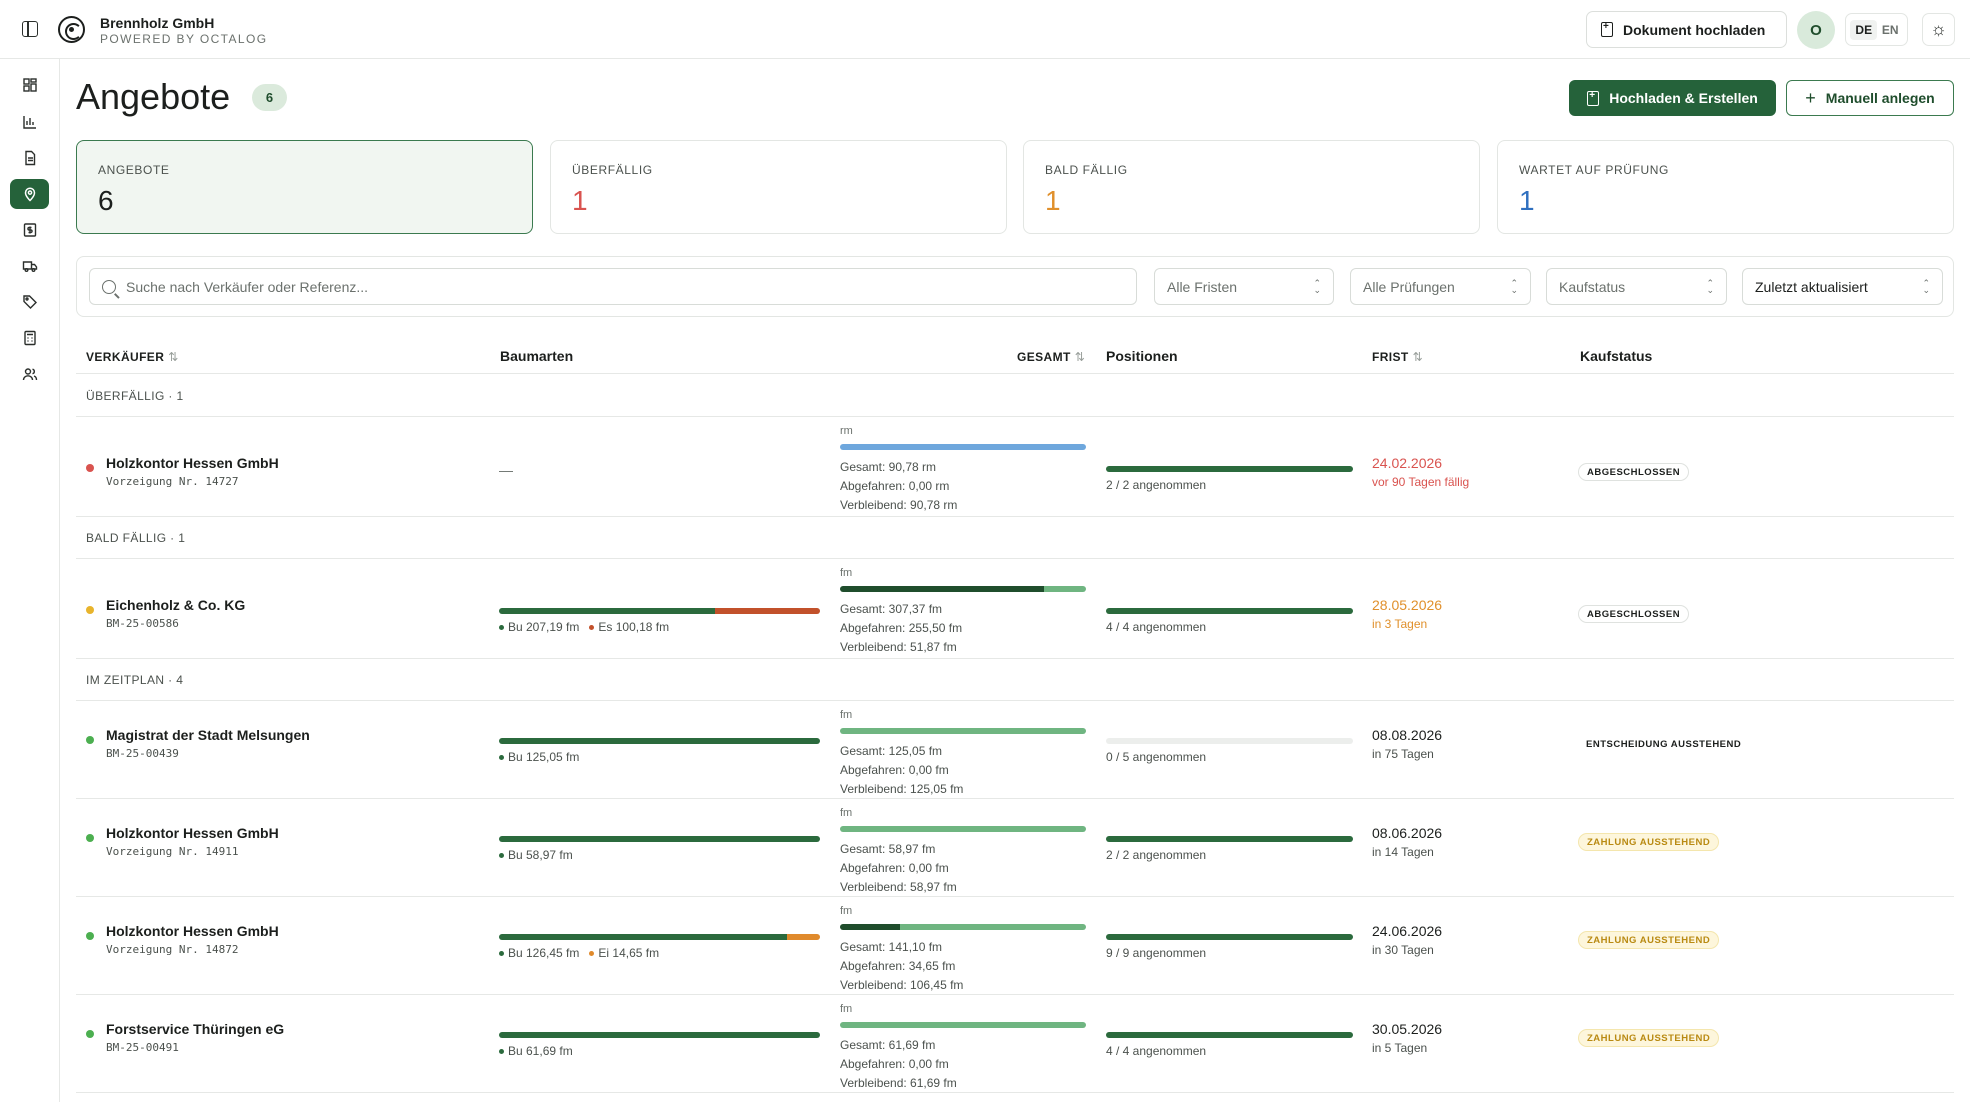  I want to click on deadline-relative: in 75 Tagen, so click(1403, 754).